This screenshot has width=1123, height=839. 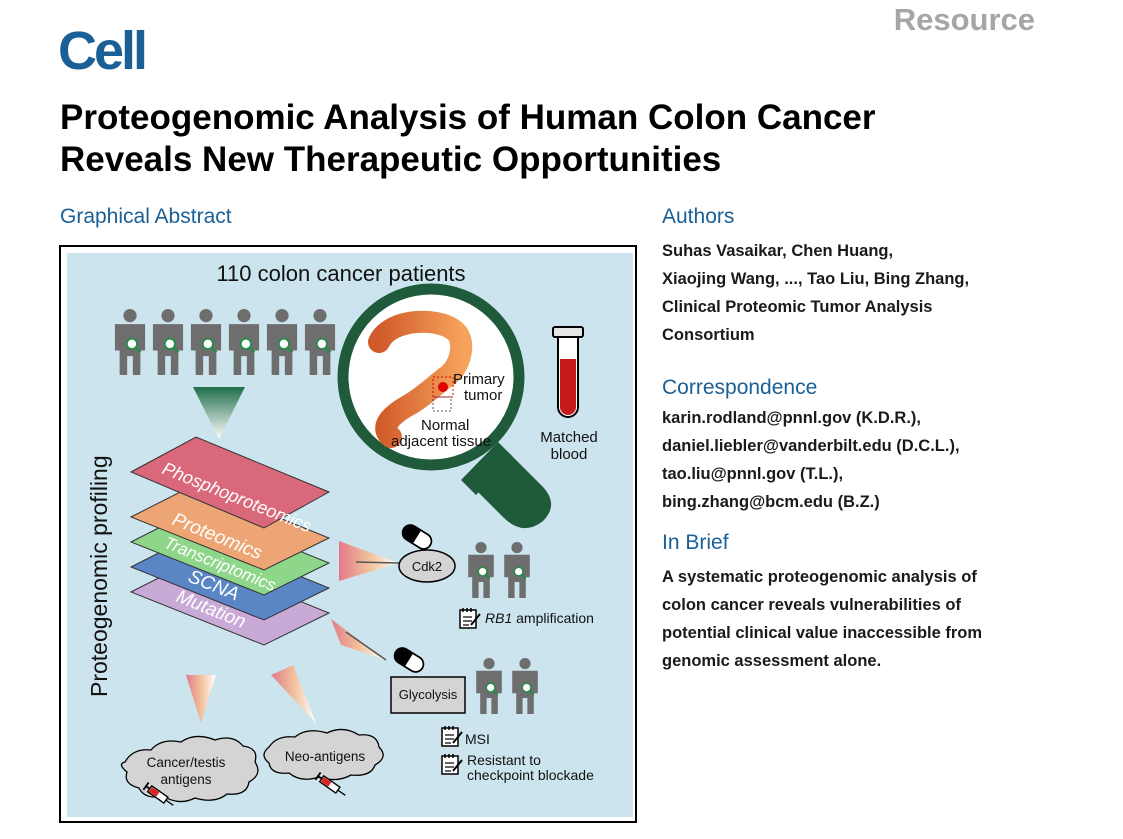 What do you see at coordinates (185, 779) in the screenshot?
I see `cancer-testis-label-2: antigens` at bounding box center [185, 779].